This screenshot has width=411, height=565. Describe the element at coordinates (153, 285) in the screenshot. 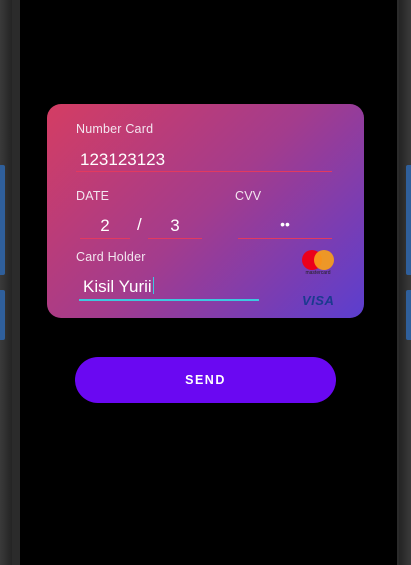

I see `text-cursor` at that location.